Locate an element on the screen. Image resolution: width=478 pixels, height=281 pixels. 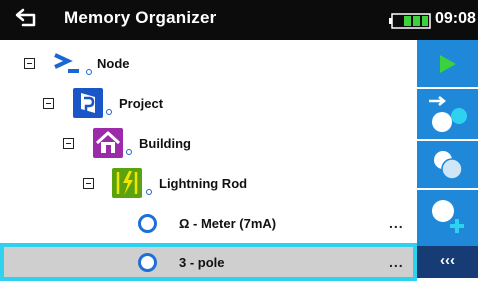
side-toolbar: ‹‹‹ is located at coordinates (447, 159).